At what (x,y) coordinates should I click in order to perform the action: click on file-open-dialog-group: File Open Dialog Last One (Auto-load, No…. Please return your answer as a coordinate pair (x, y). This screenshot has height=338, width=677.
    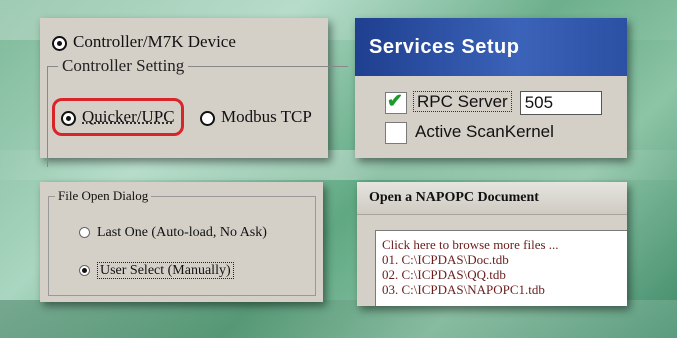
    Looking at the image, I should click on (182, 242).